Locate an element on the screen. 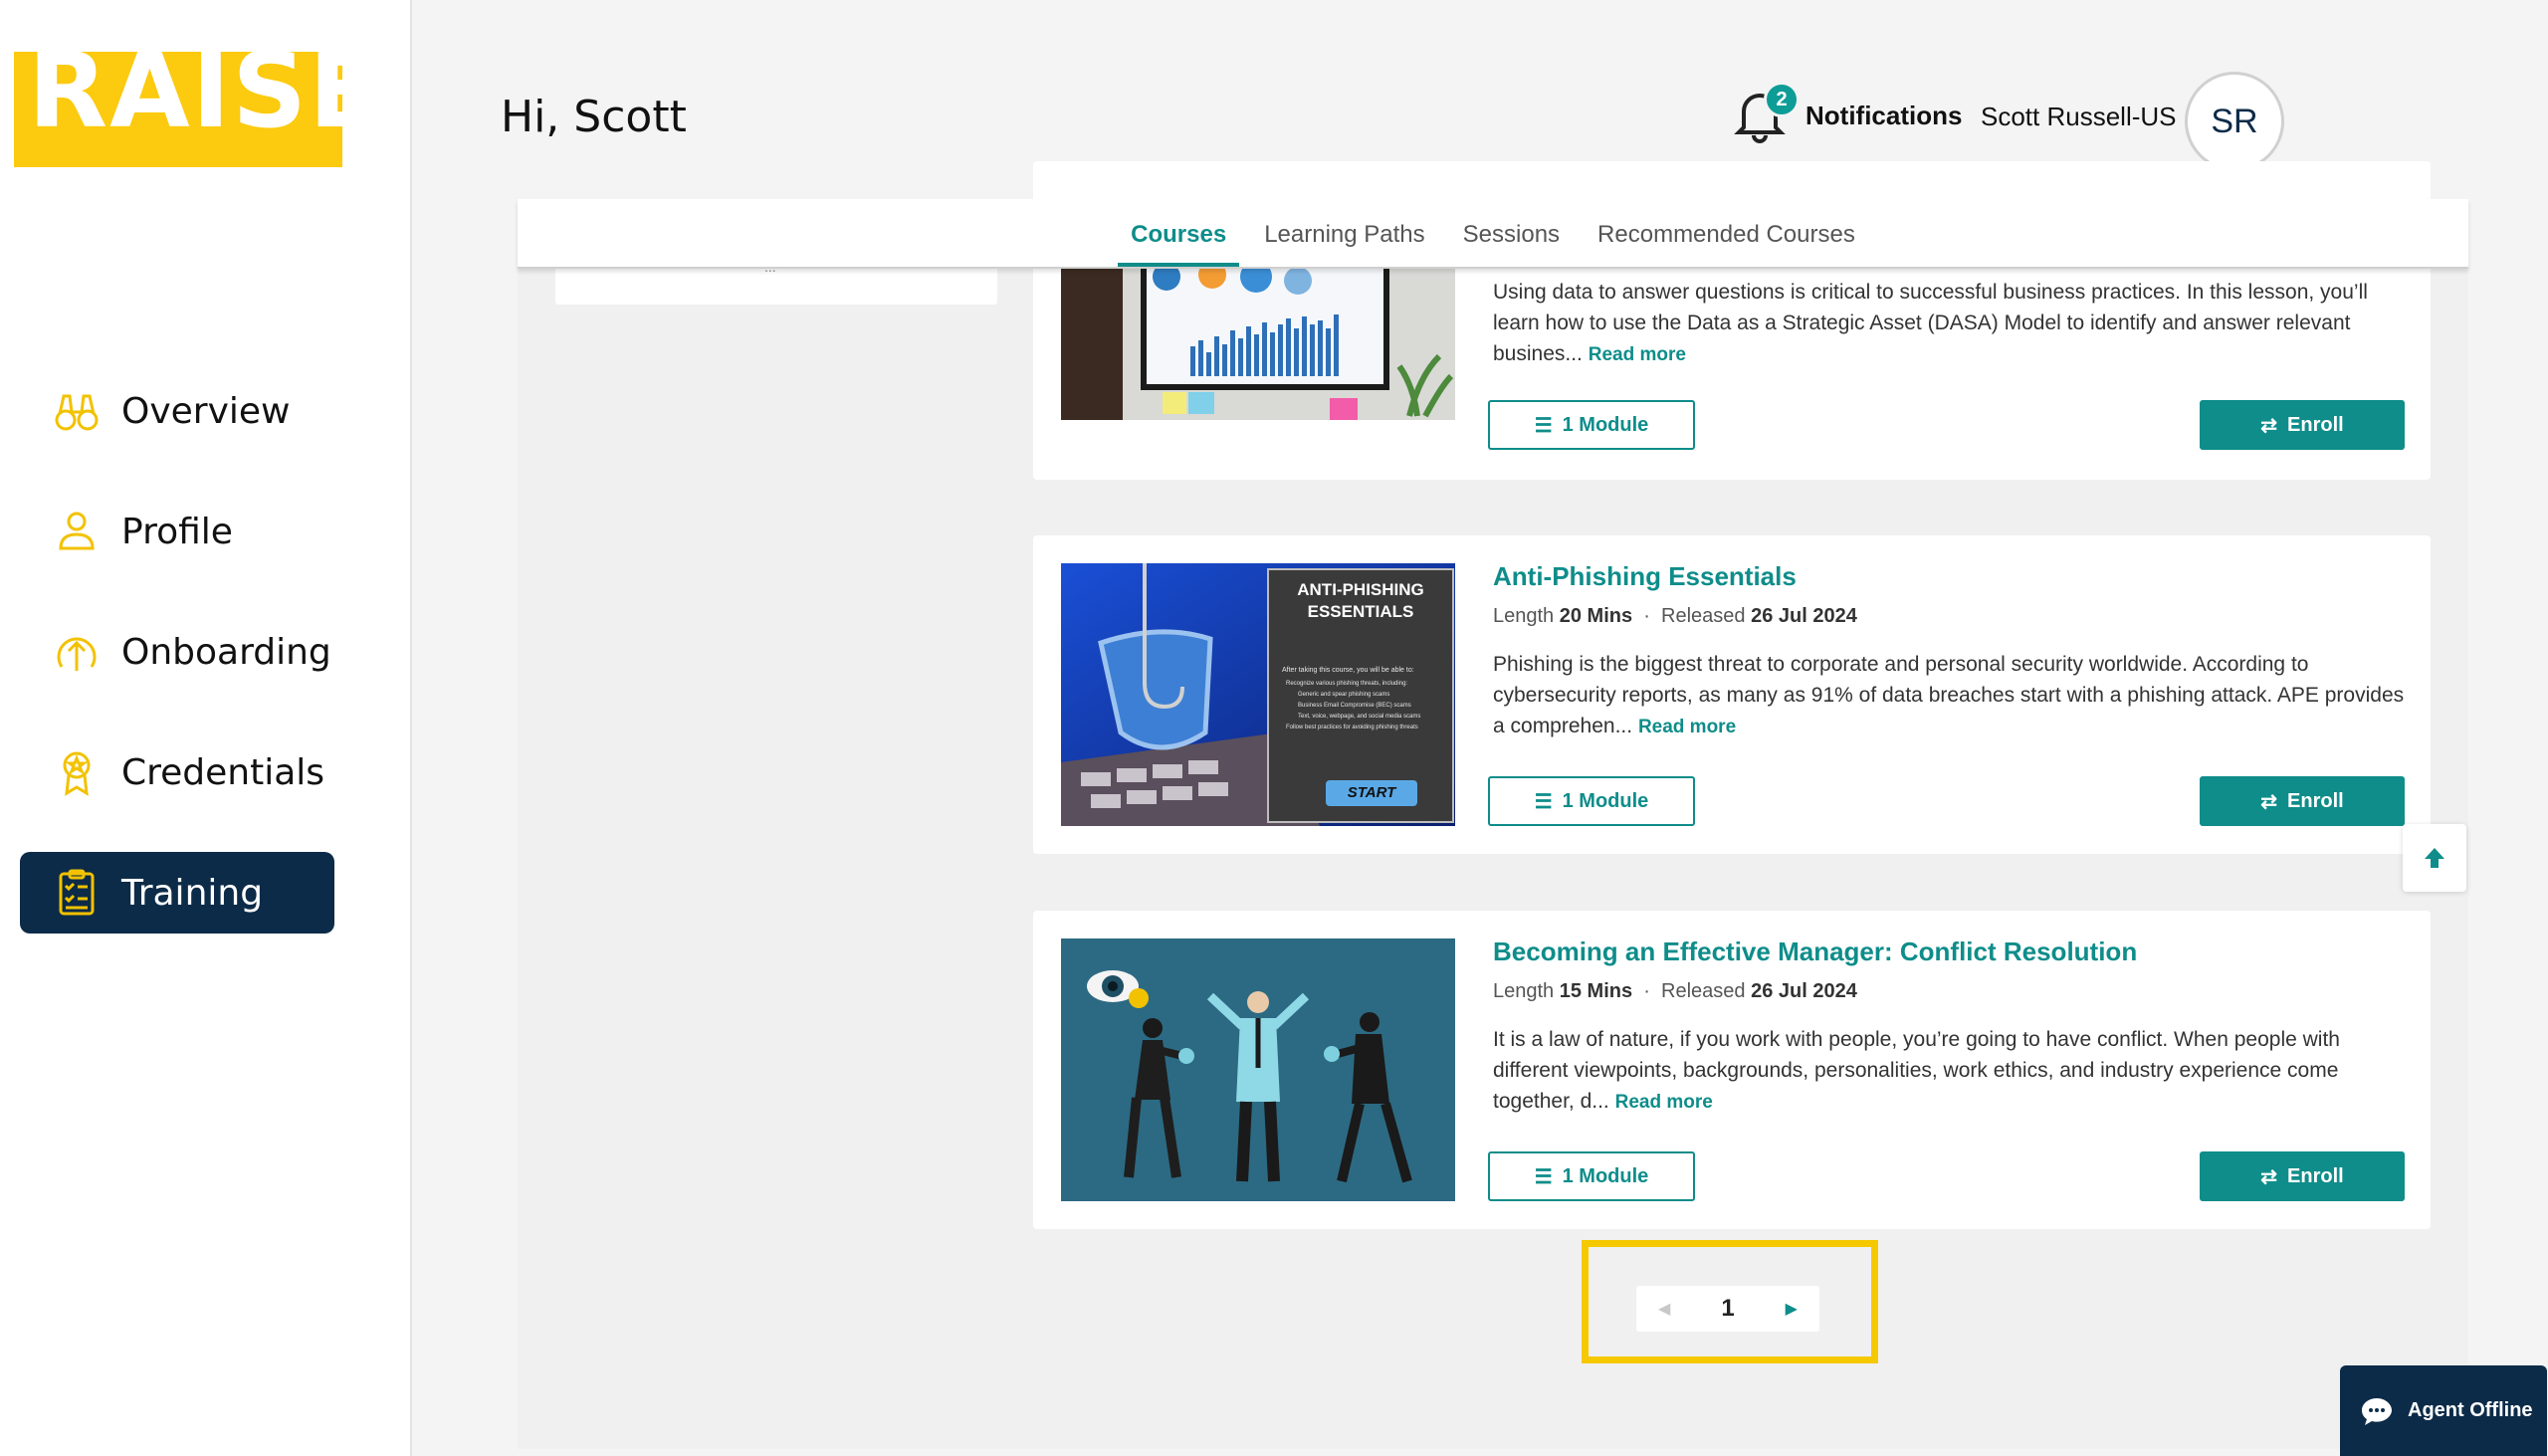 The width and height of the screenshot is (2548, 1456). sidebar-item-onboarding: Onboarding is located at coordinates (177, 652).